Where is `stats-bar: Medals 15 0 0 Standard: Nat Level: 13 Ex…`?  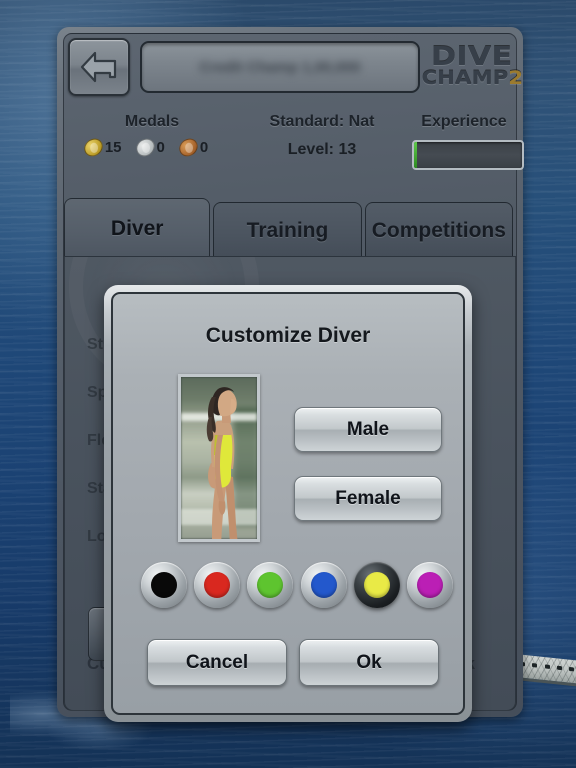 stats-bar: Medals 15 0 0 Standard: Nat Level: 13 Ex… is located at coordinates (294, 146).